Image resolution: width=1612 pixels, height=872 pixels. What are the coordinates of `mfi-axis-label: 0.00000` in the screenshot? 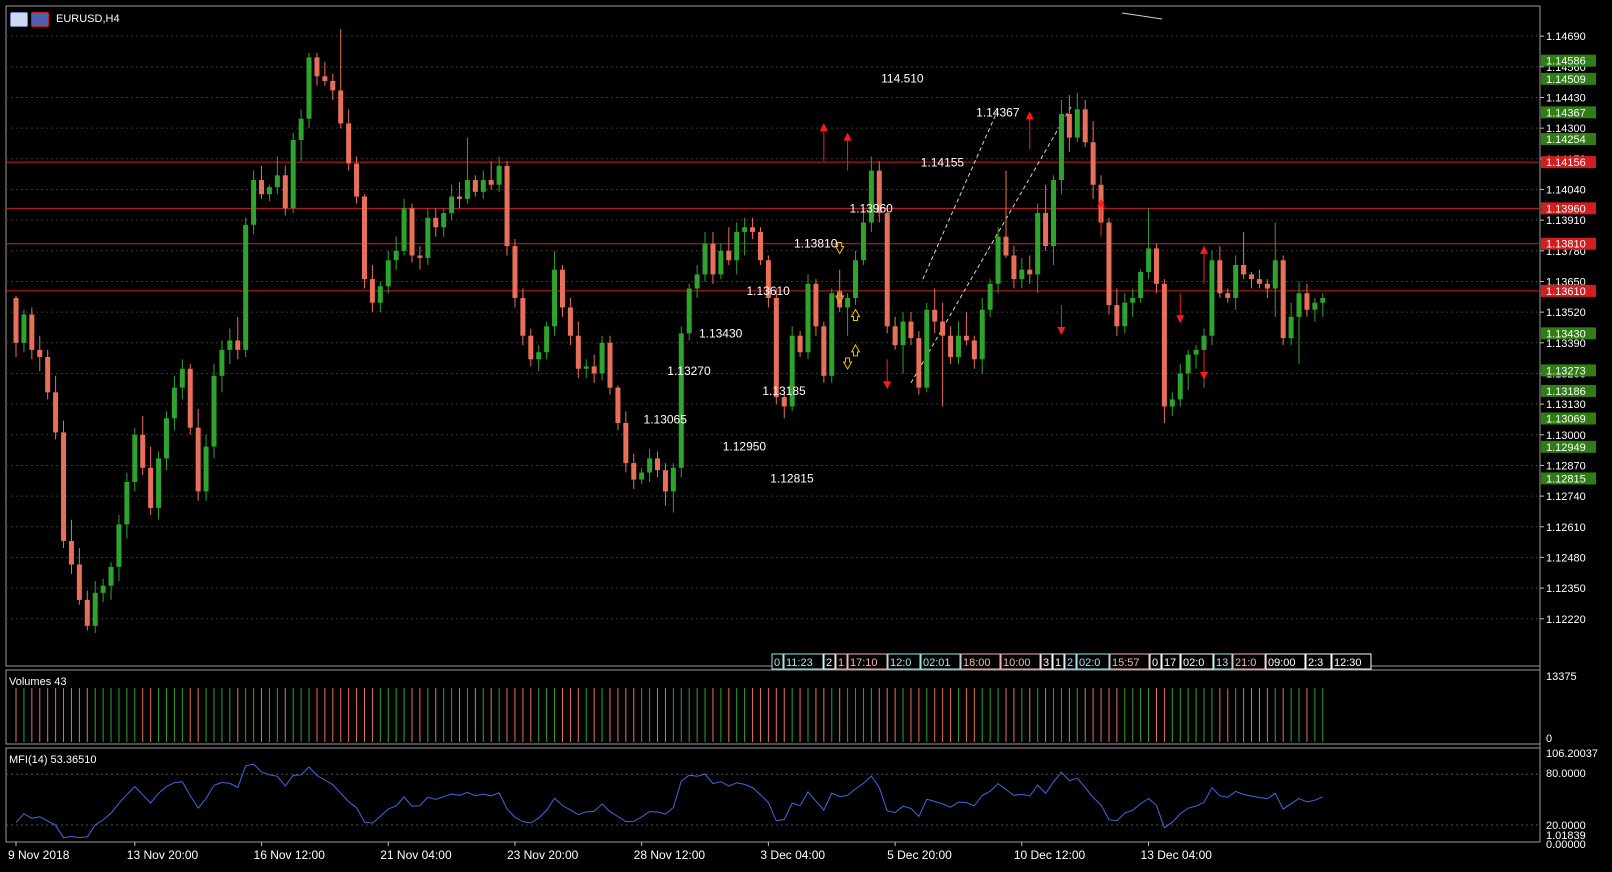 It's located at (1566, 845).